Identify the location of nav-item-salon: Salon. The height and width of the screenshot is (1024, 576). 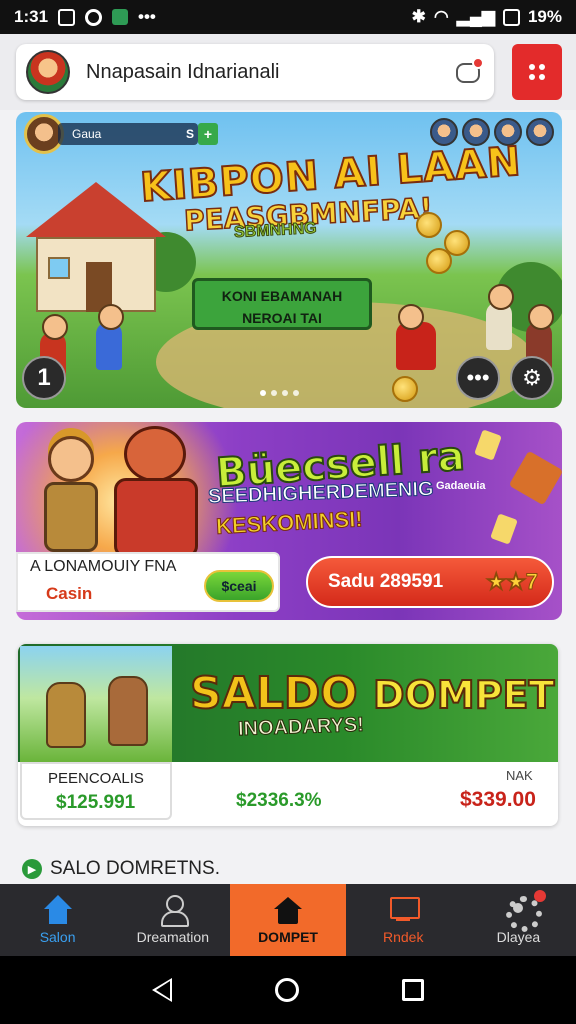
(57, 920).